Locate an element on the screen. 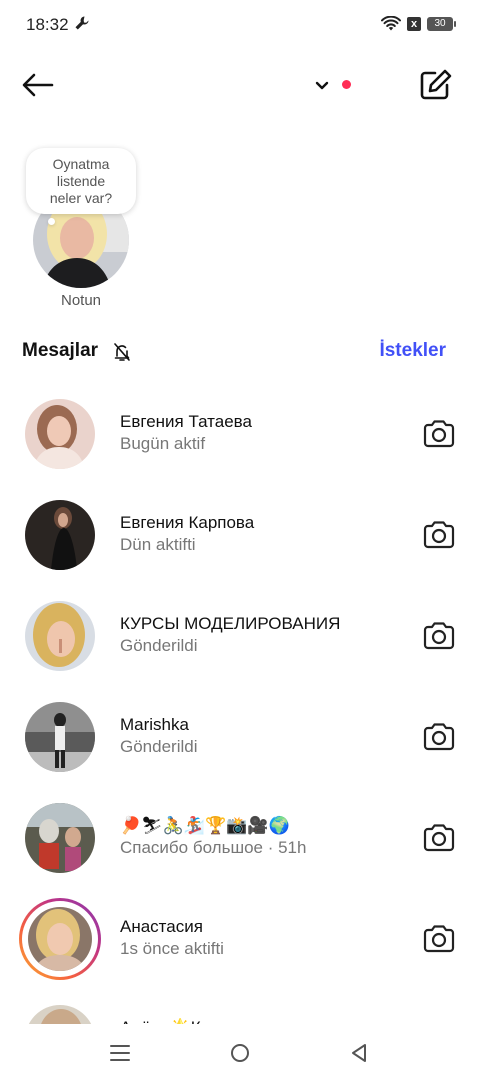 This screenshot has width=479, height=1080. back-button is located at coordinates (38, 85).